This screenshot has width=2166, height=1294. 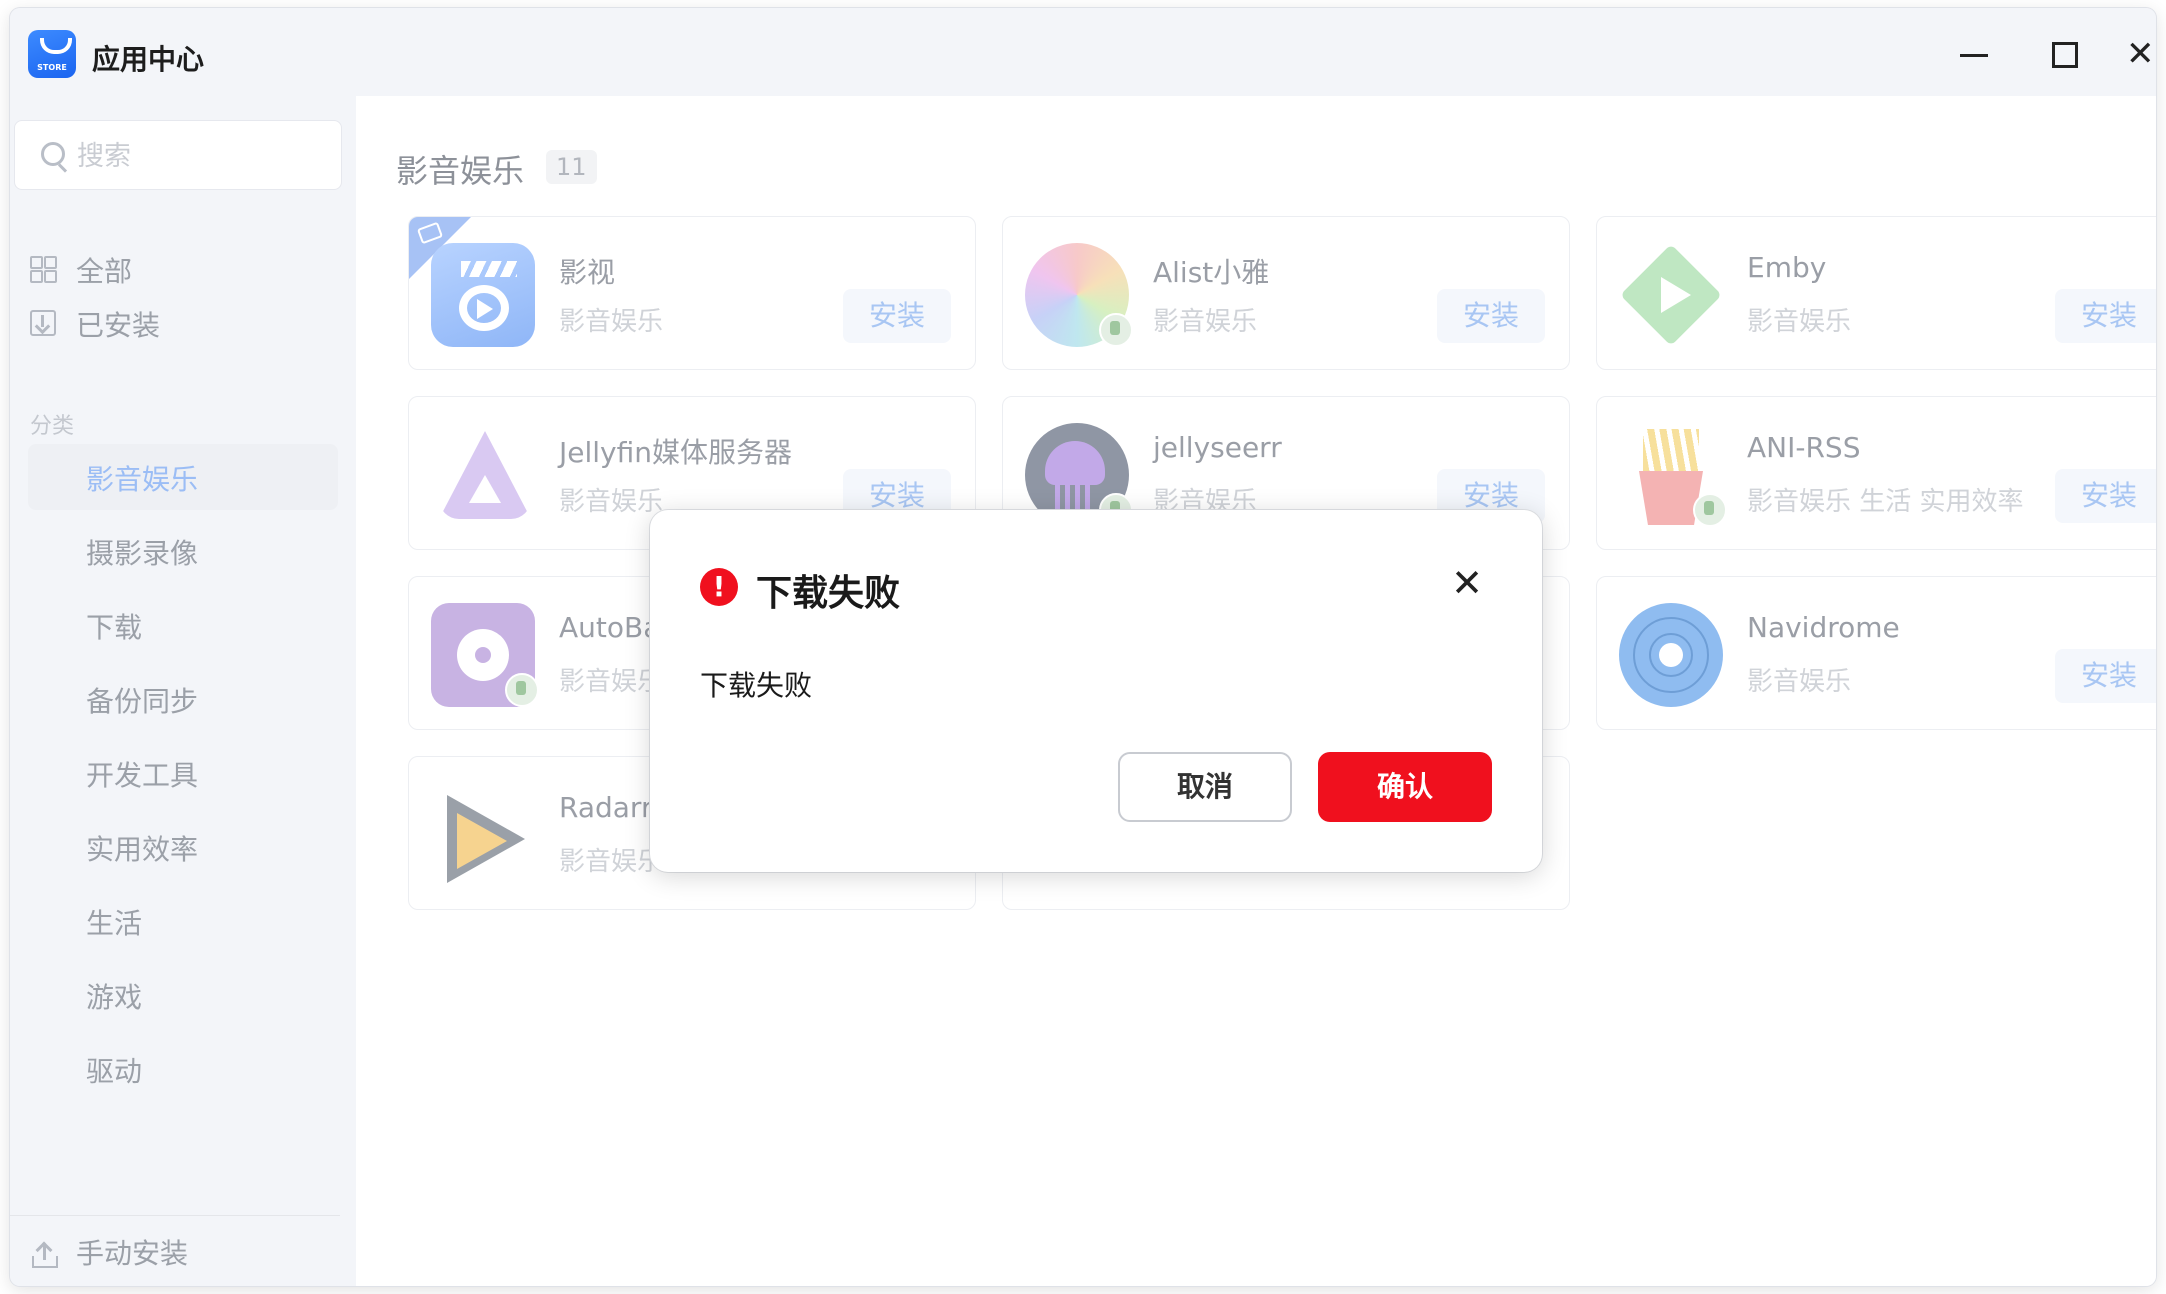 What do you see at coordinates (756, 685) in the screenshot?
I see `dialog-message: 下载失败` at bounding box center [756, 685].